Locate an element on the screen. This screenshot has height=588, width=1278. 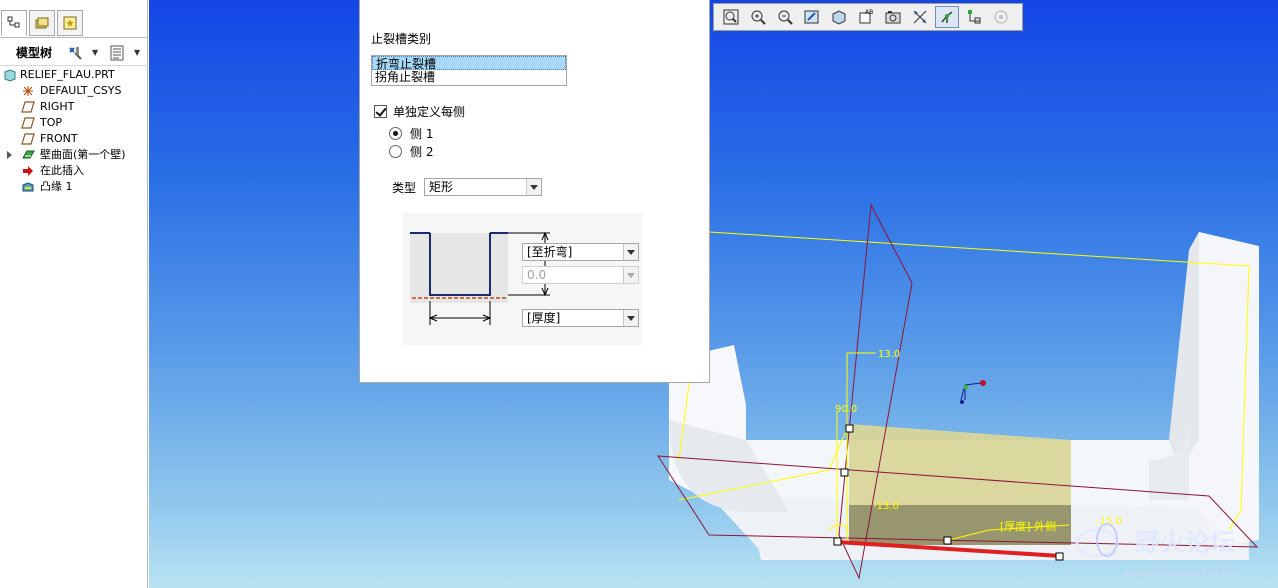
repaint-icon is located at coordinates (811, 17).